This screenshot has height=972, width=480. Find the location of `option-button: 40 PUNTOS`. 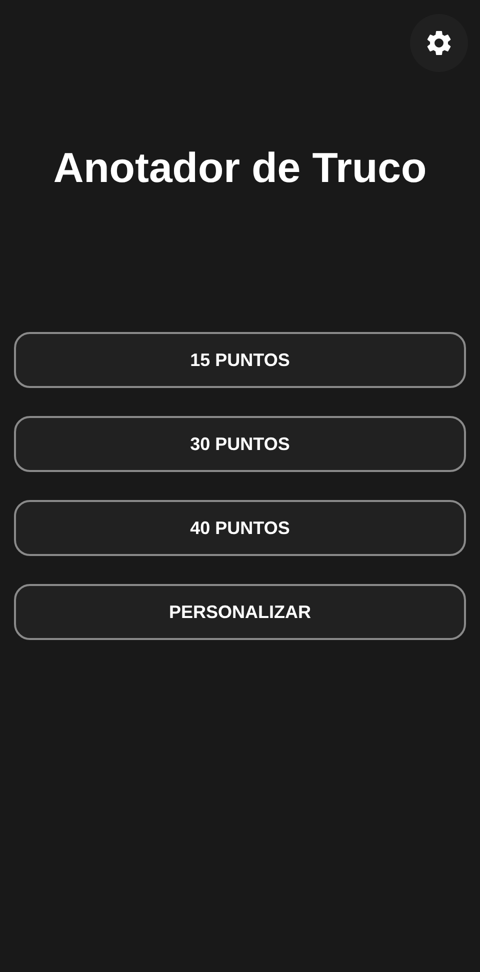

option-button: 40 PUNTOS is located at coordinates (240, 528).